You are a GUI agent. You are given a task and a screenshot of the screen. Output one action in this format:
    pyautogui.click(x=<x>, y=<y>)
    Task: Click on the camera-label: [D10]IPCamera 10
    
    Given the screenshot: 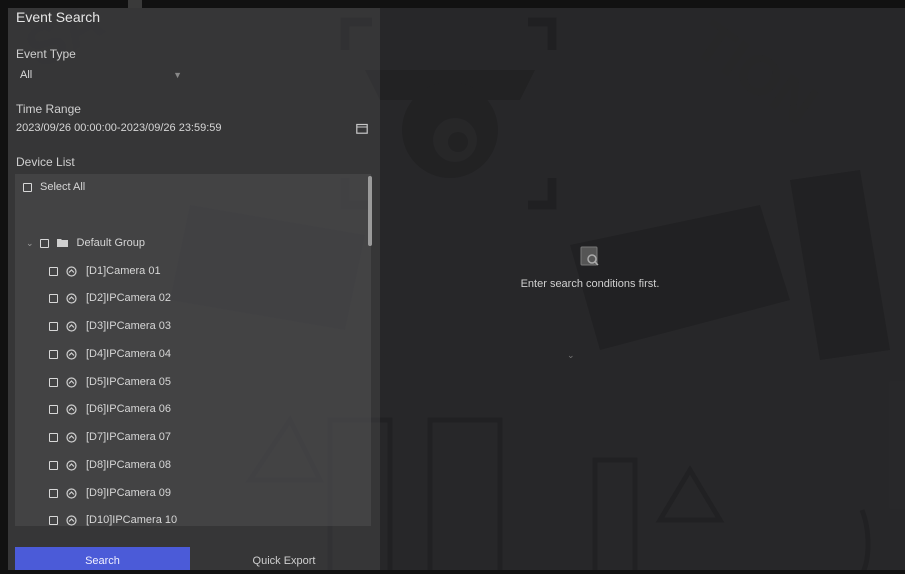 What is the action you would take?
    pyautogui.click(x=132, y=520)
    